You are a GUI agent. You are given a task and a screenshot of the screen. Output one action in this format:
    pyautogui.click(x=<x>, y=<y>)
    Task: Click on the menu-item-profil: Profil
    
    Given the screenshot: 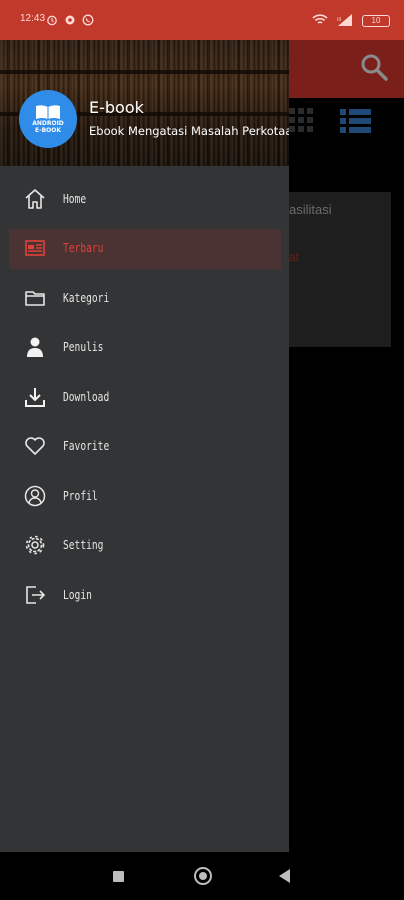 What is the action you would take?
    pyautogui.click(x=144, y=496)
    